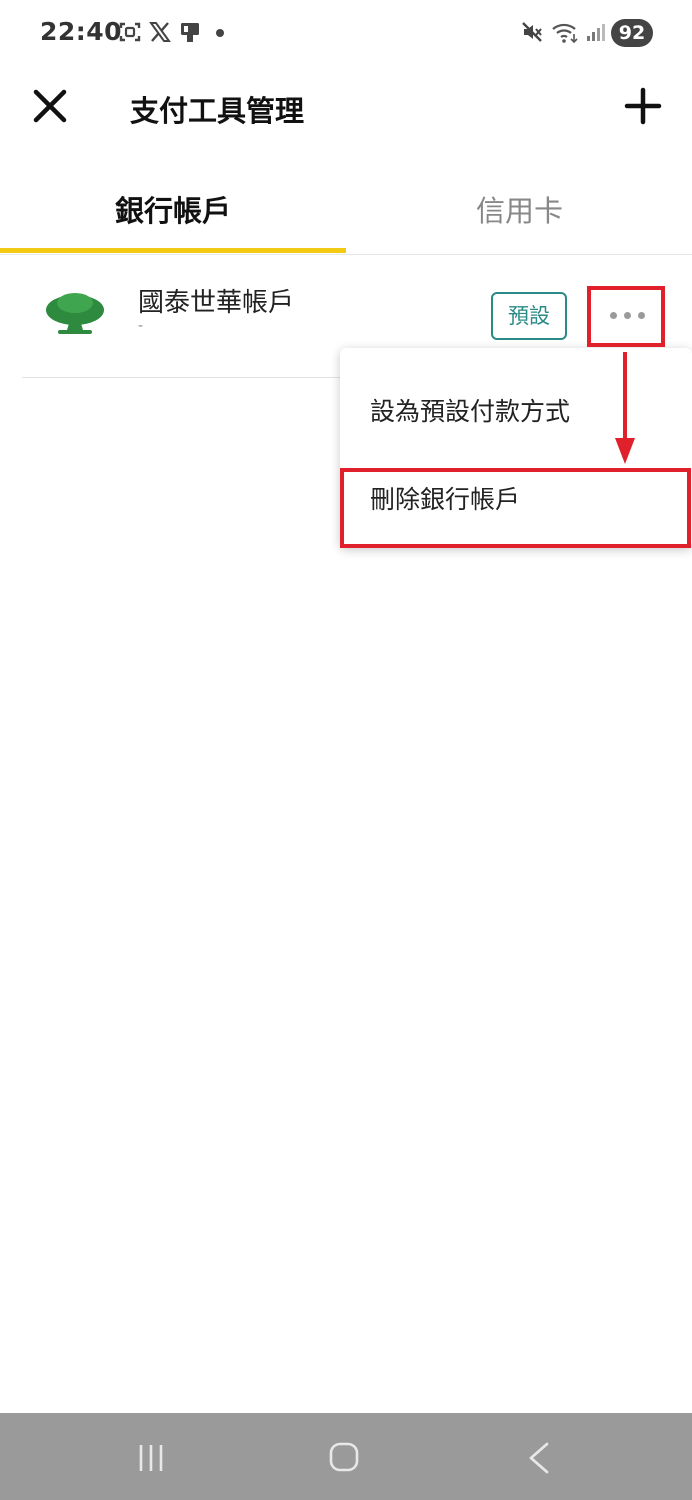  What do you see at coordinates (141, 326) in the screenshot?
I see `account-number: -` at bounding box center [141, 326].